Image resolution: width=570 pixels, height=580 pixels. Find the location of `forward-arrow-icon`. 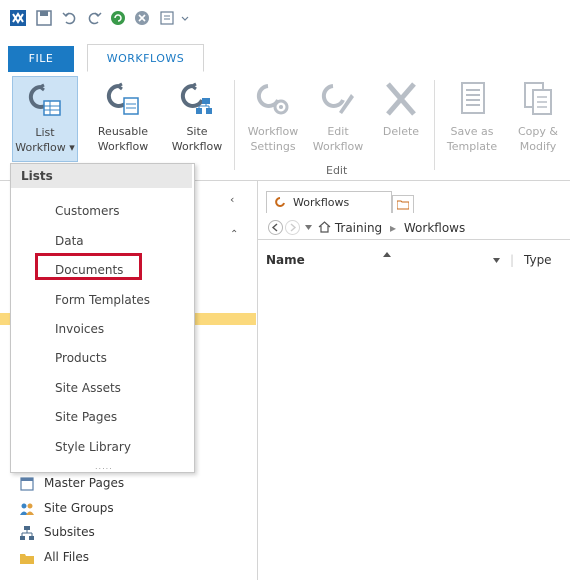

forward-arrow-icon is located at coordinates (293, 227).